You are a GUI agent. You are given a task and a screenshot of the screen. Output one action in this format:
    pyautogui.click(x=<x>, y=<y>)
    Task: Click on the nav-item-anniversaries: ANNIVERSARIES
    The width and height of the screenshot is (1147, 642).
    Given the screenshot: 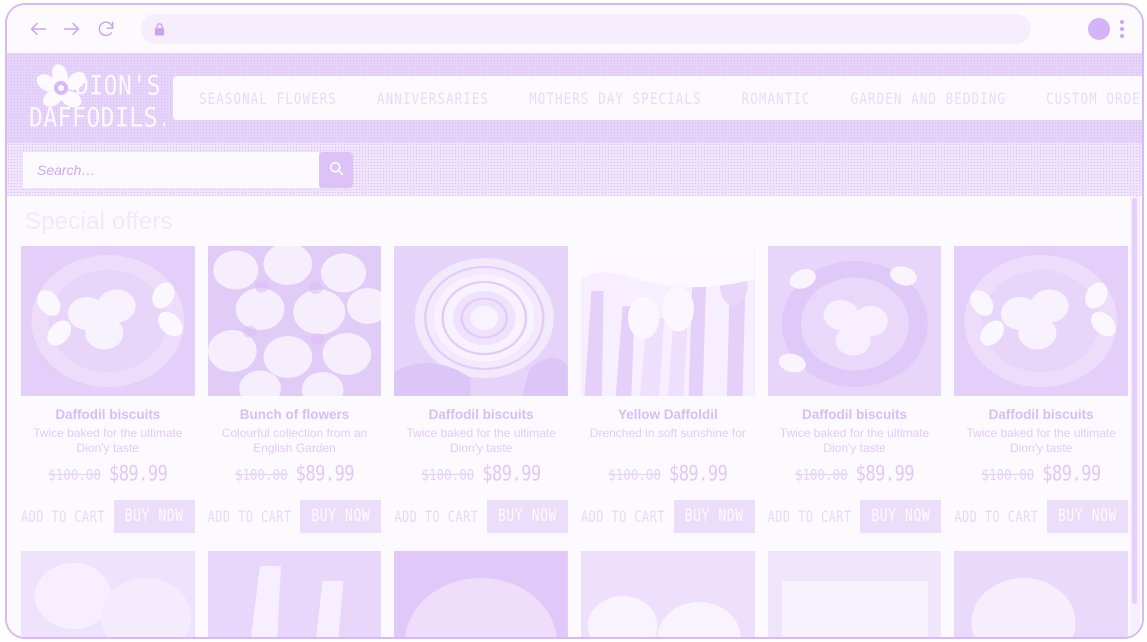 What is the action you would take?
    pyautogui.click(x=433, y=98)
    